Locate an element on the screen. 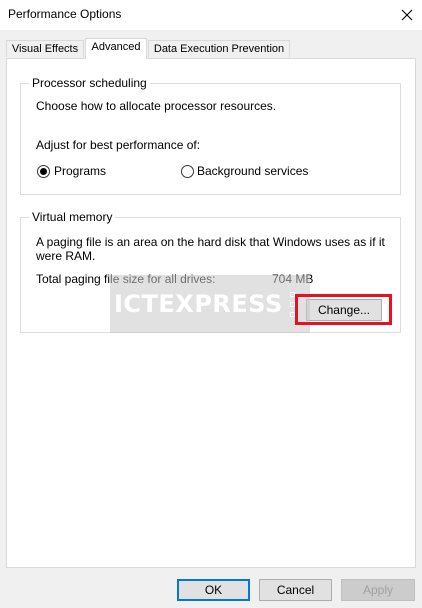  ok-button: OK is located at coordinates (213, 590).